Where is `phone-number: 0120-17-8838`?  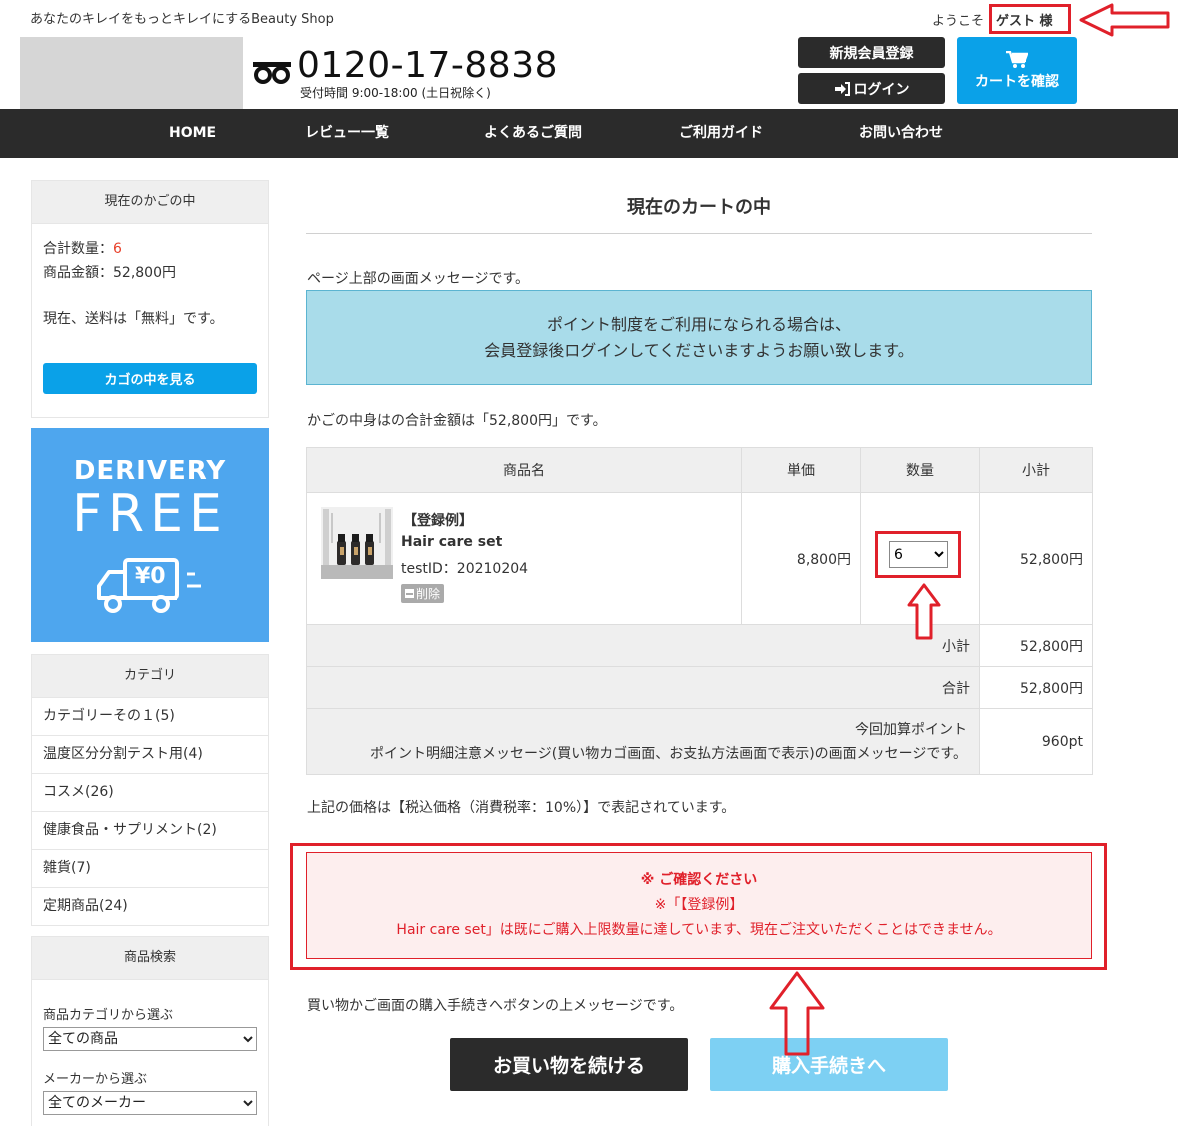 phone-number: 0120-17-8838 is located at coordinates (428, 65).